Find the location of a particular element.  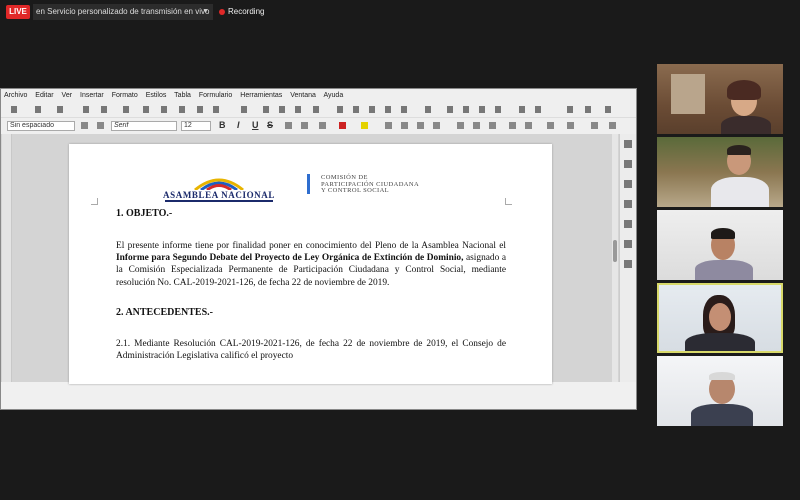

bookmark-icon is located at coordinates (498, 109).